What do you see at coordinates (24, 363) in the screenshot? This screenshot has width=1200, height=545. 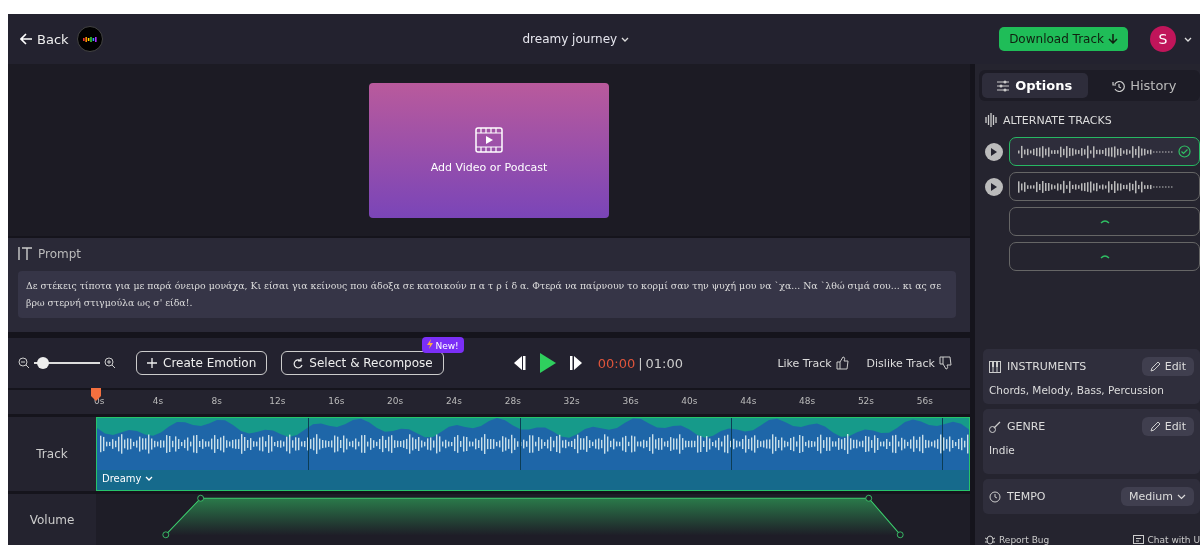 I see `zoom-out-icon` at bounding box center [24, 363].